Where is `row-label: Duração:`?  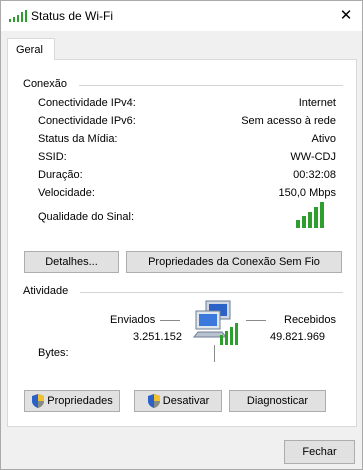 row-label: Duração: is located at coordinates (60, 175).